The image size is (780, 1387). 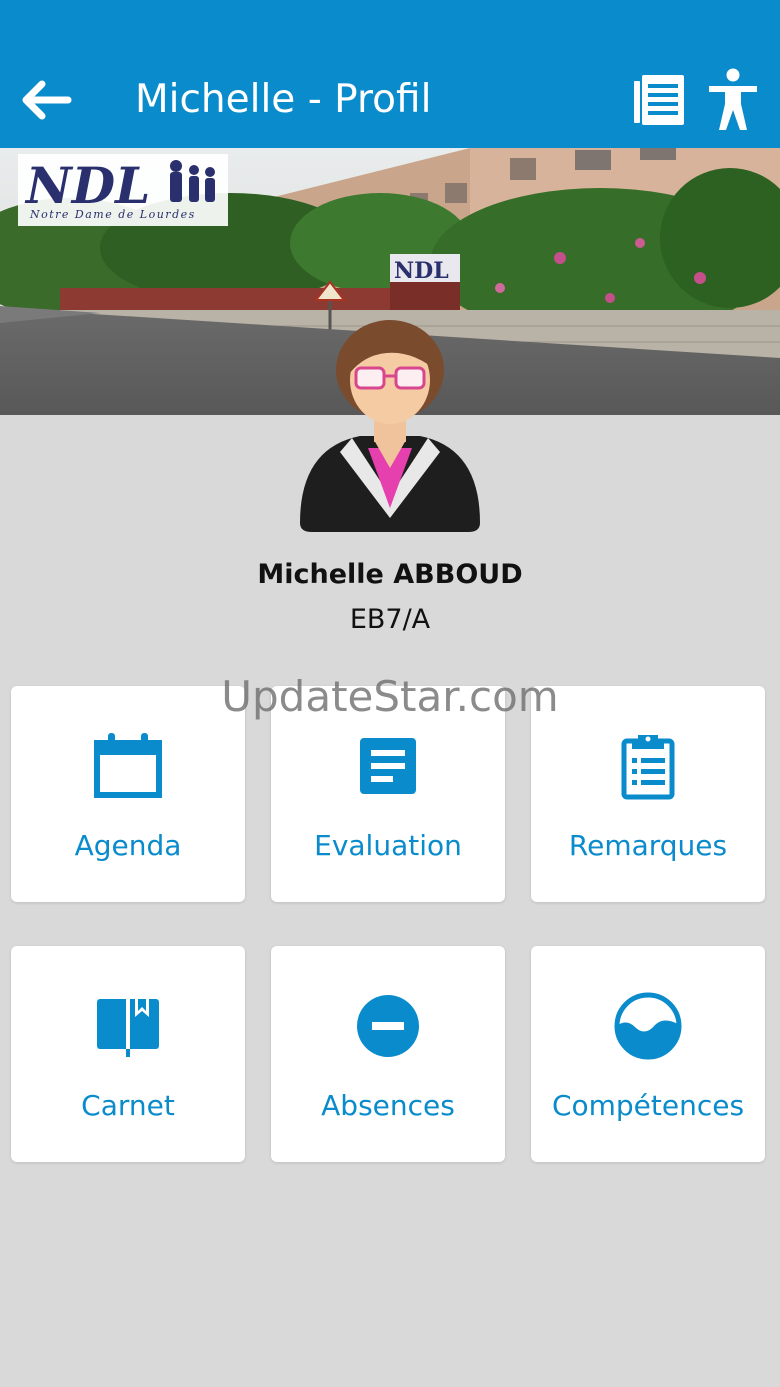 I want to click on newspaper-icon, so click(x=659, y=100).